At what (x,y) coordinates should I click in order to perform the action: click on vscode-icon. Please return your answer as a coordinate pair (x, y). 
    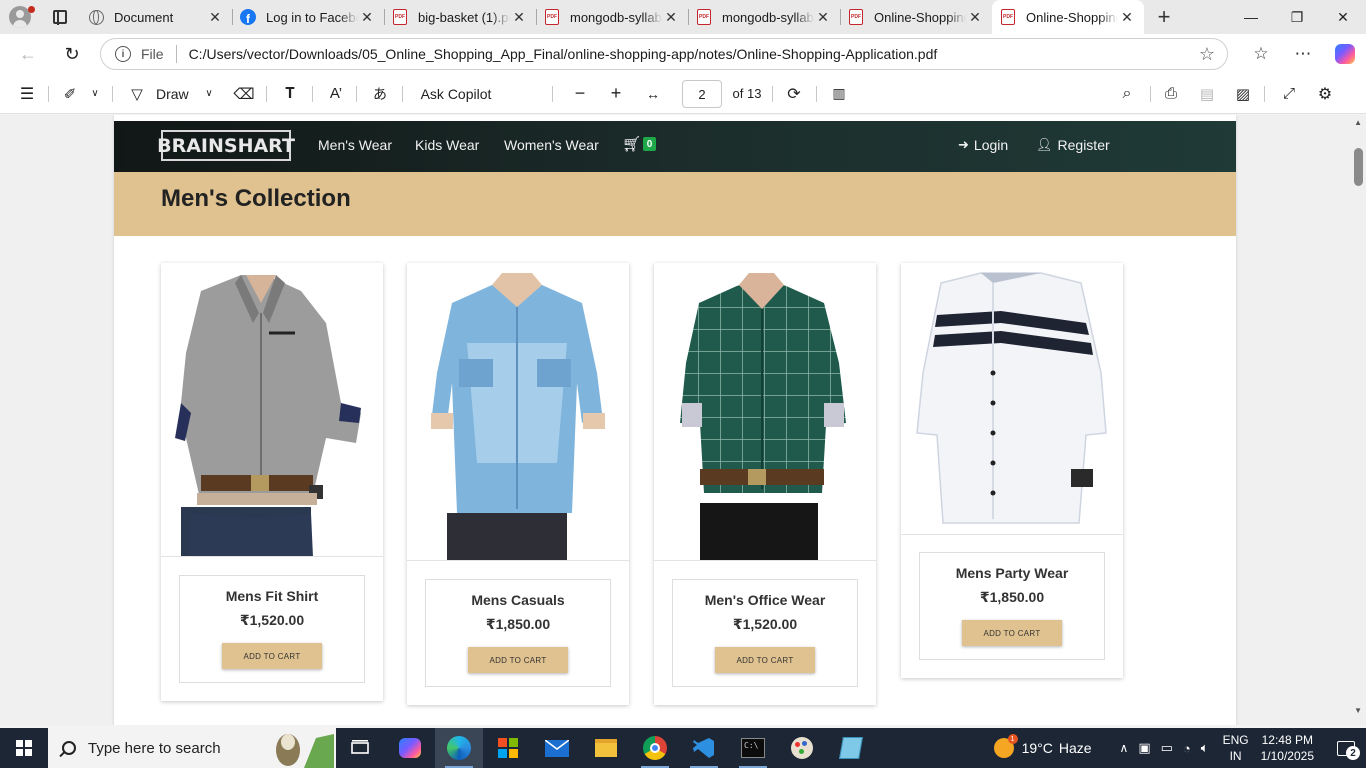
    Looking at the image, I should click on (704, 748).